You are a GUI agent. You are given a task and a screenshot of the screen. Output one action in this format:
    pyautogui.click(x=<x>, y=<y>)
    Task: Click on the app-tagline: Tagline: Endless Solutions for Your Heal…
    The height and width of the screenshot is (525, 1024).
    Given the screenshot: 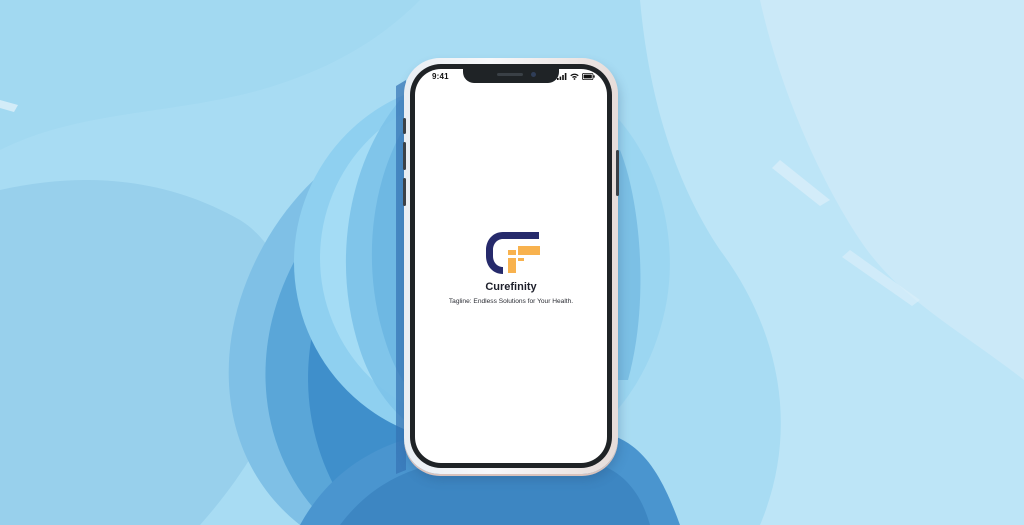 What is the action you would take?
    pyautogui.click(x=511, y=301)
    